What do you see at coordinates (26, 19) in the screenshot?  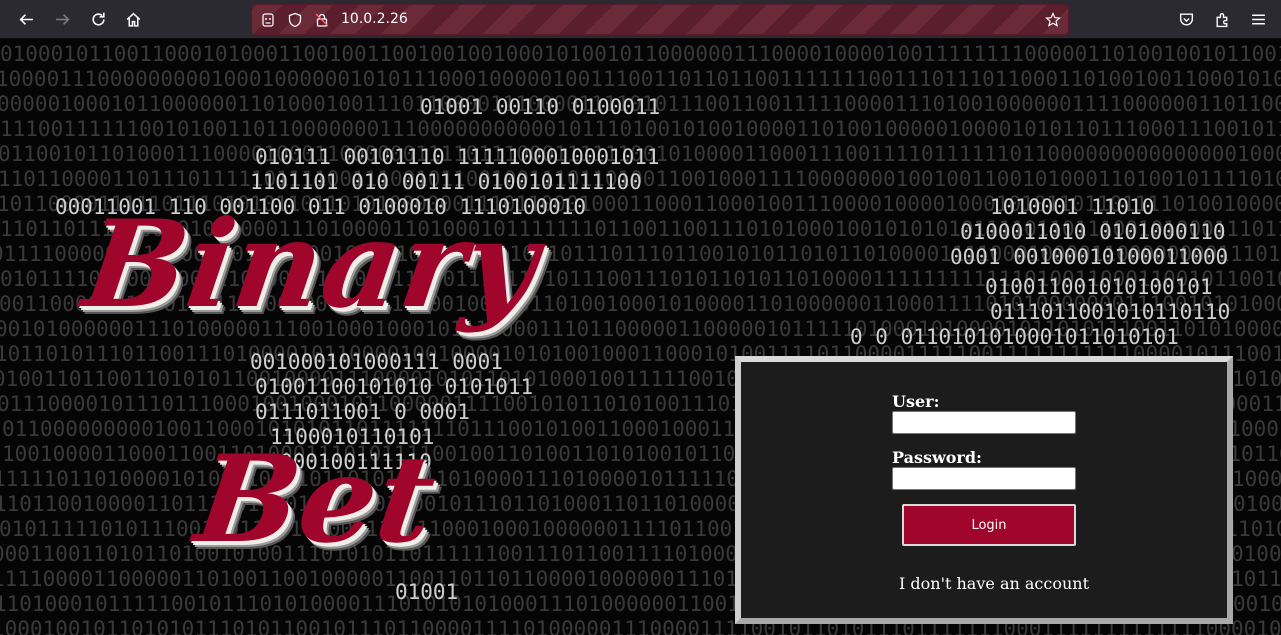 I see `back-icon` at bounding box center [26, 19].